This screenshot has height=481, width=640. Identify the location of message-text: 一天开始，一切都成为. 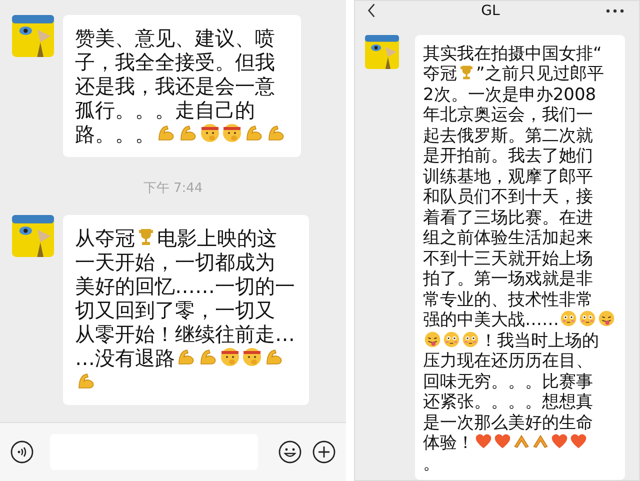
(175, 262).